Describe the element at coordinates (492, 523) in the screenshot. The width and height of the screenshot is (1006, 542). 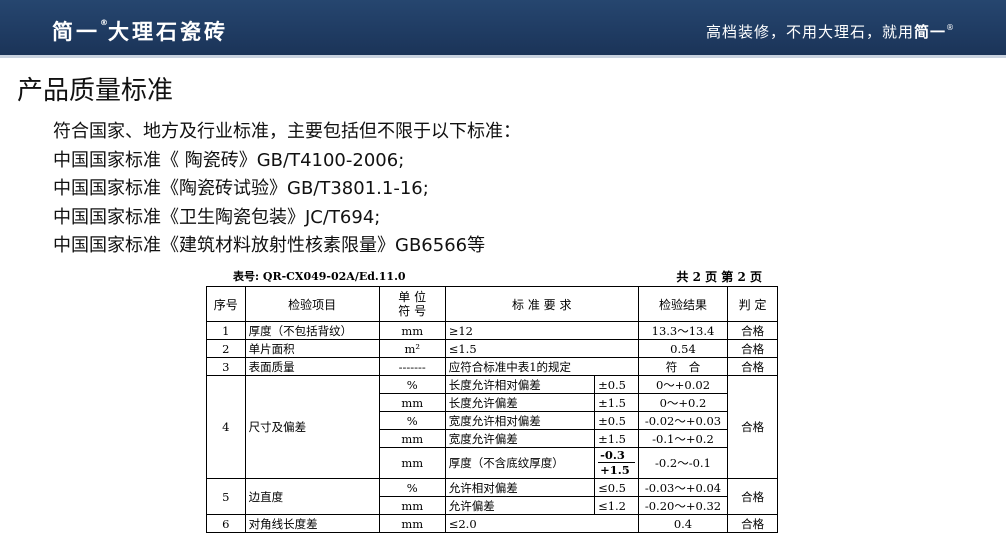
I see `table-row: 6 对角线长度差 mm ≤2.0 0.4 合格` at that location.